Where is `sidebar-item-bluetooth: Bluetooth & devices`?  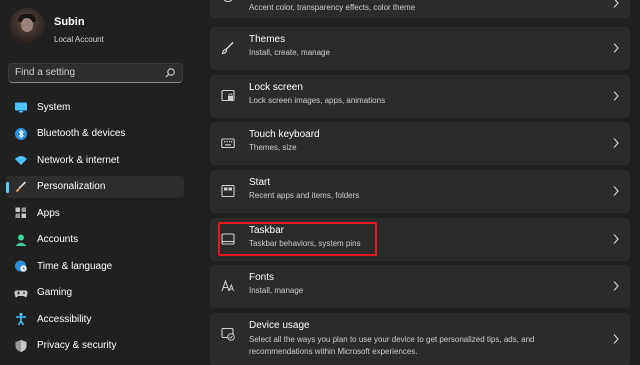 sidebar-item-bluetooth: Bluetooth & devices is located at coordinates (95, 134).